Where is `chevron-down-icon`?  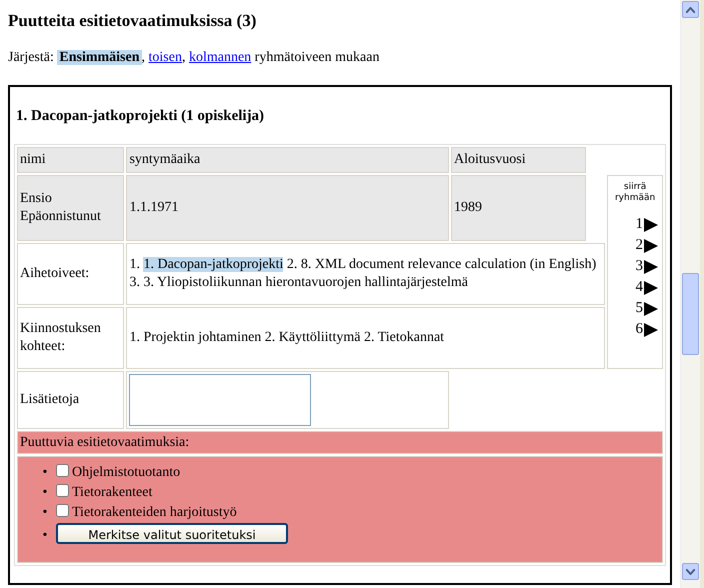 chevron-down-icon is located at coordinates (690, 571).